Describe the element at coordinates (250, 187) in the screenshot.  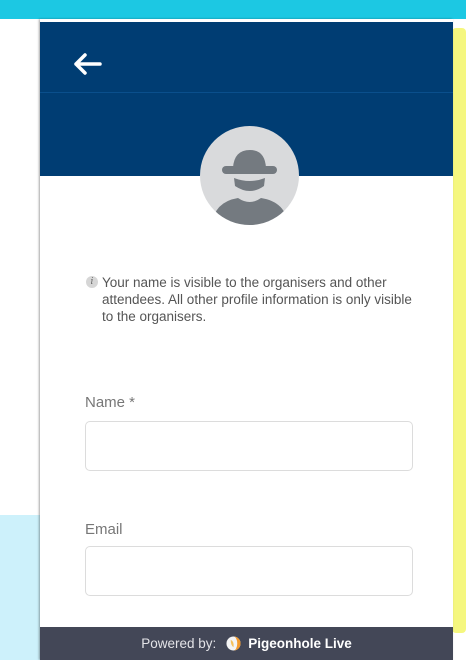
I see `incognito-user-icon` at that location.